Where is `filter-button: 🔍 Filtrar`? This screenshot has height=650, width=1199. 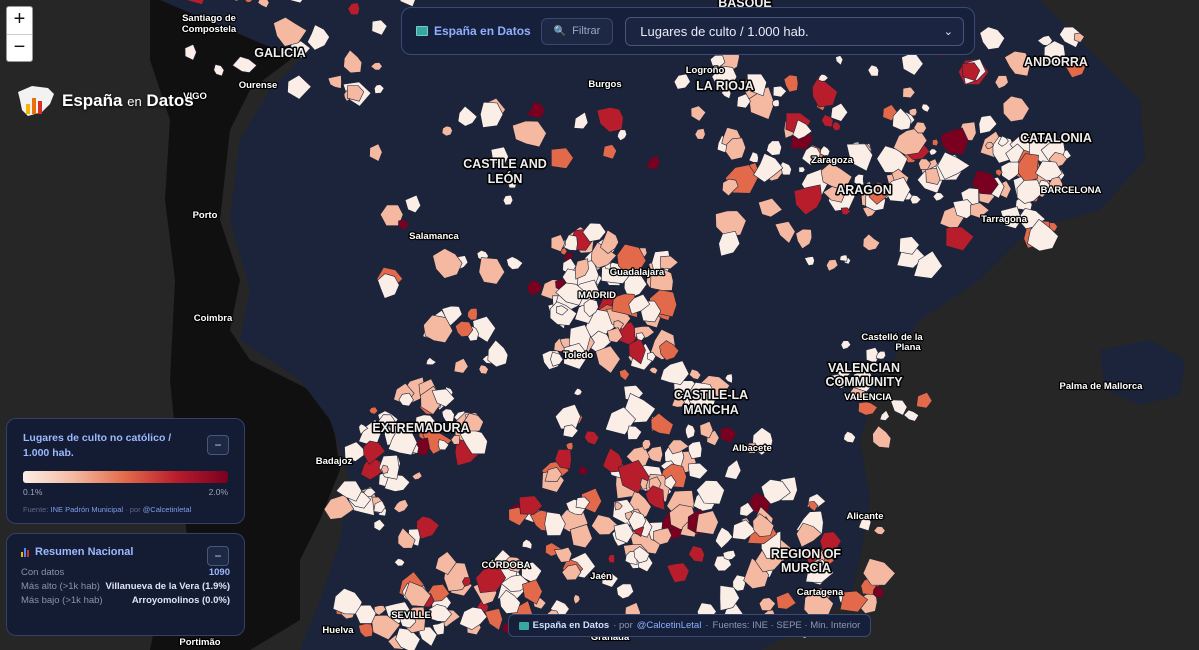 filter-button: 🔍 Filtrar is located at coordinates (577, 31).